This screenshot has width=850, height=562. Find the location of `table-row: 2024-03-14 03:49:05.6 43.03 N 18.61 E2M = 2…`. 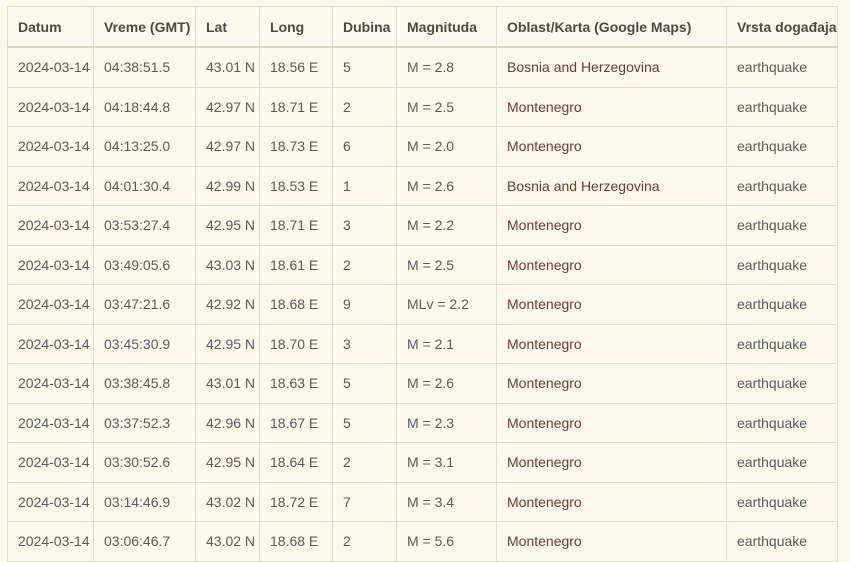

table-row: 2024-03-14 03:49:05.6 43.03 N 18.61 E2M = 2… is located at coordinates (422, 264).